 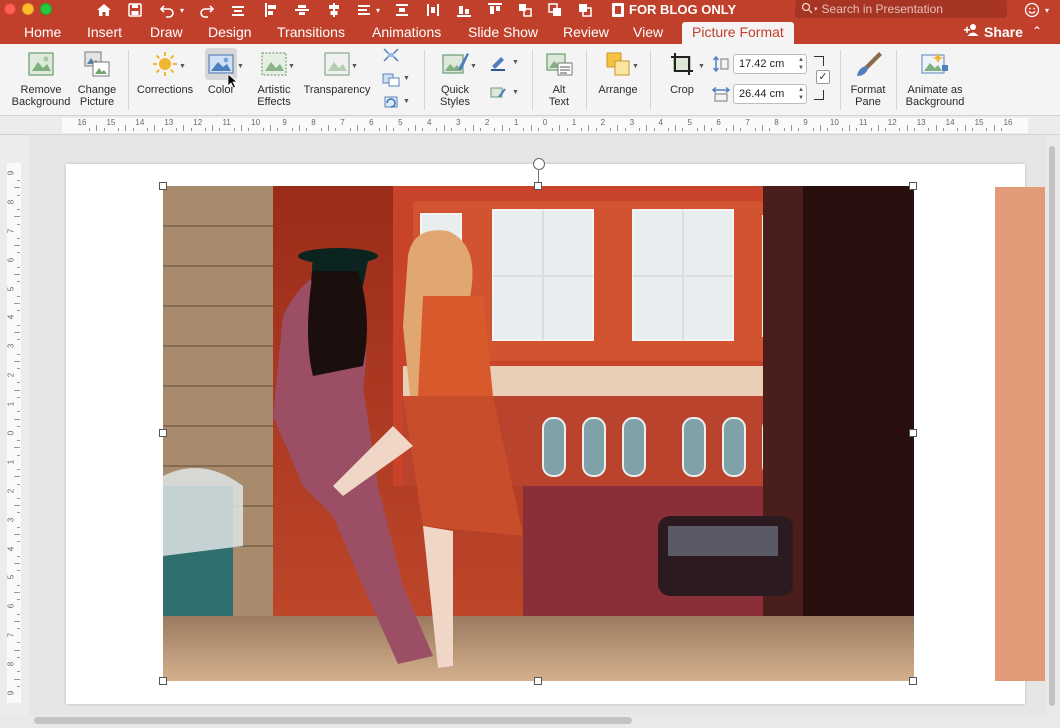 I want to click on align-middle-icon, so click(x=302, y=10).